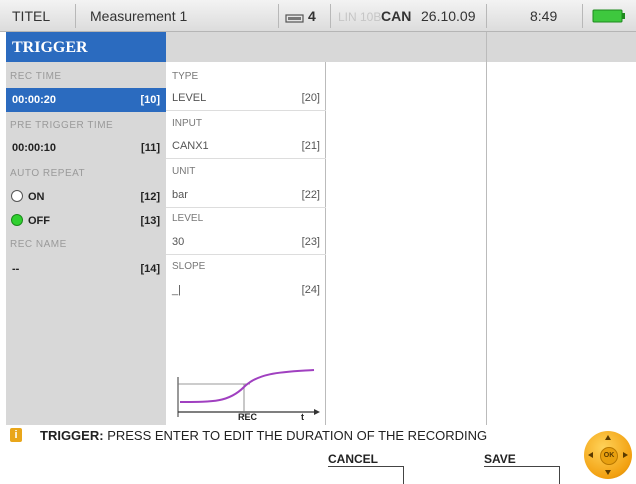 The width and height of the screenshot is (636, 484). I want to click on save-button: SAVE, so click(500, 459).